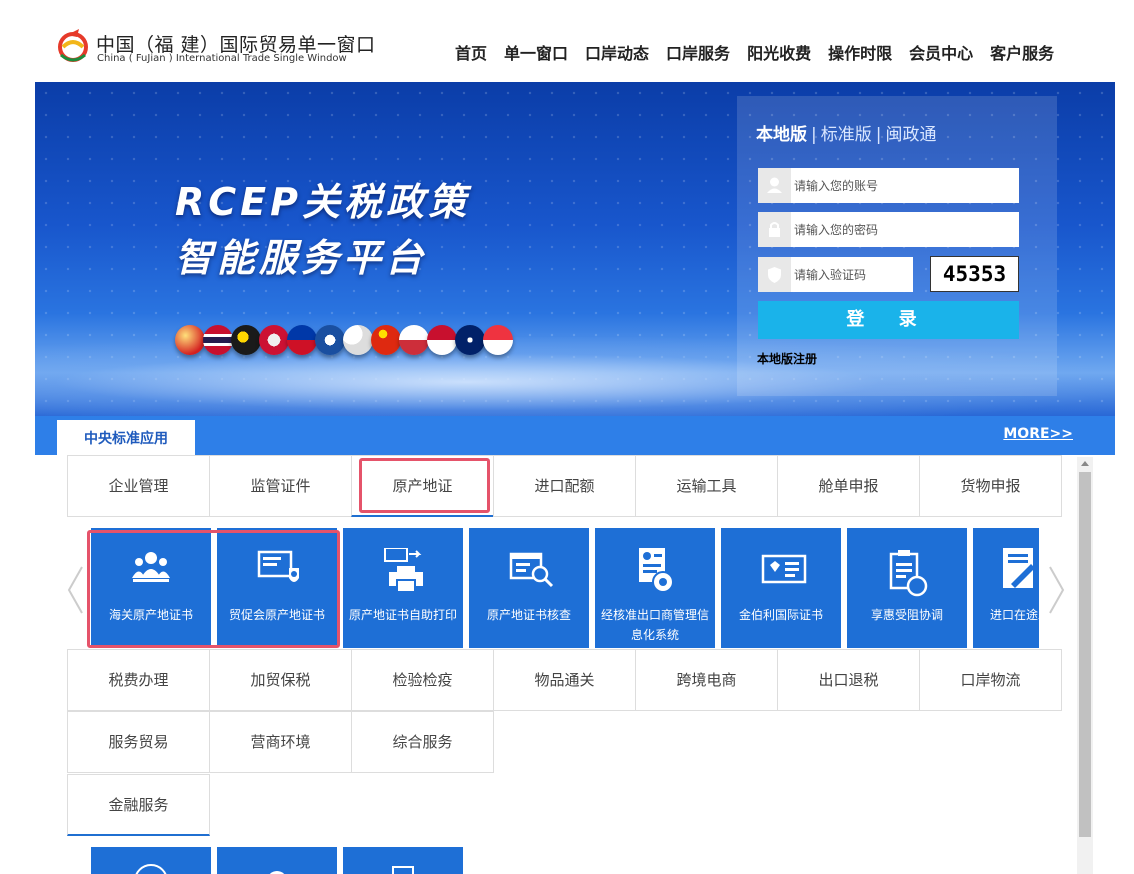 The width and height of the screenshot is (1134, 874). I want to click on tab-minzhengtong: 闽政通, so click(910, 135).